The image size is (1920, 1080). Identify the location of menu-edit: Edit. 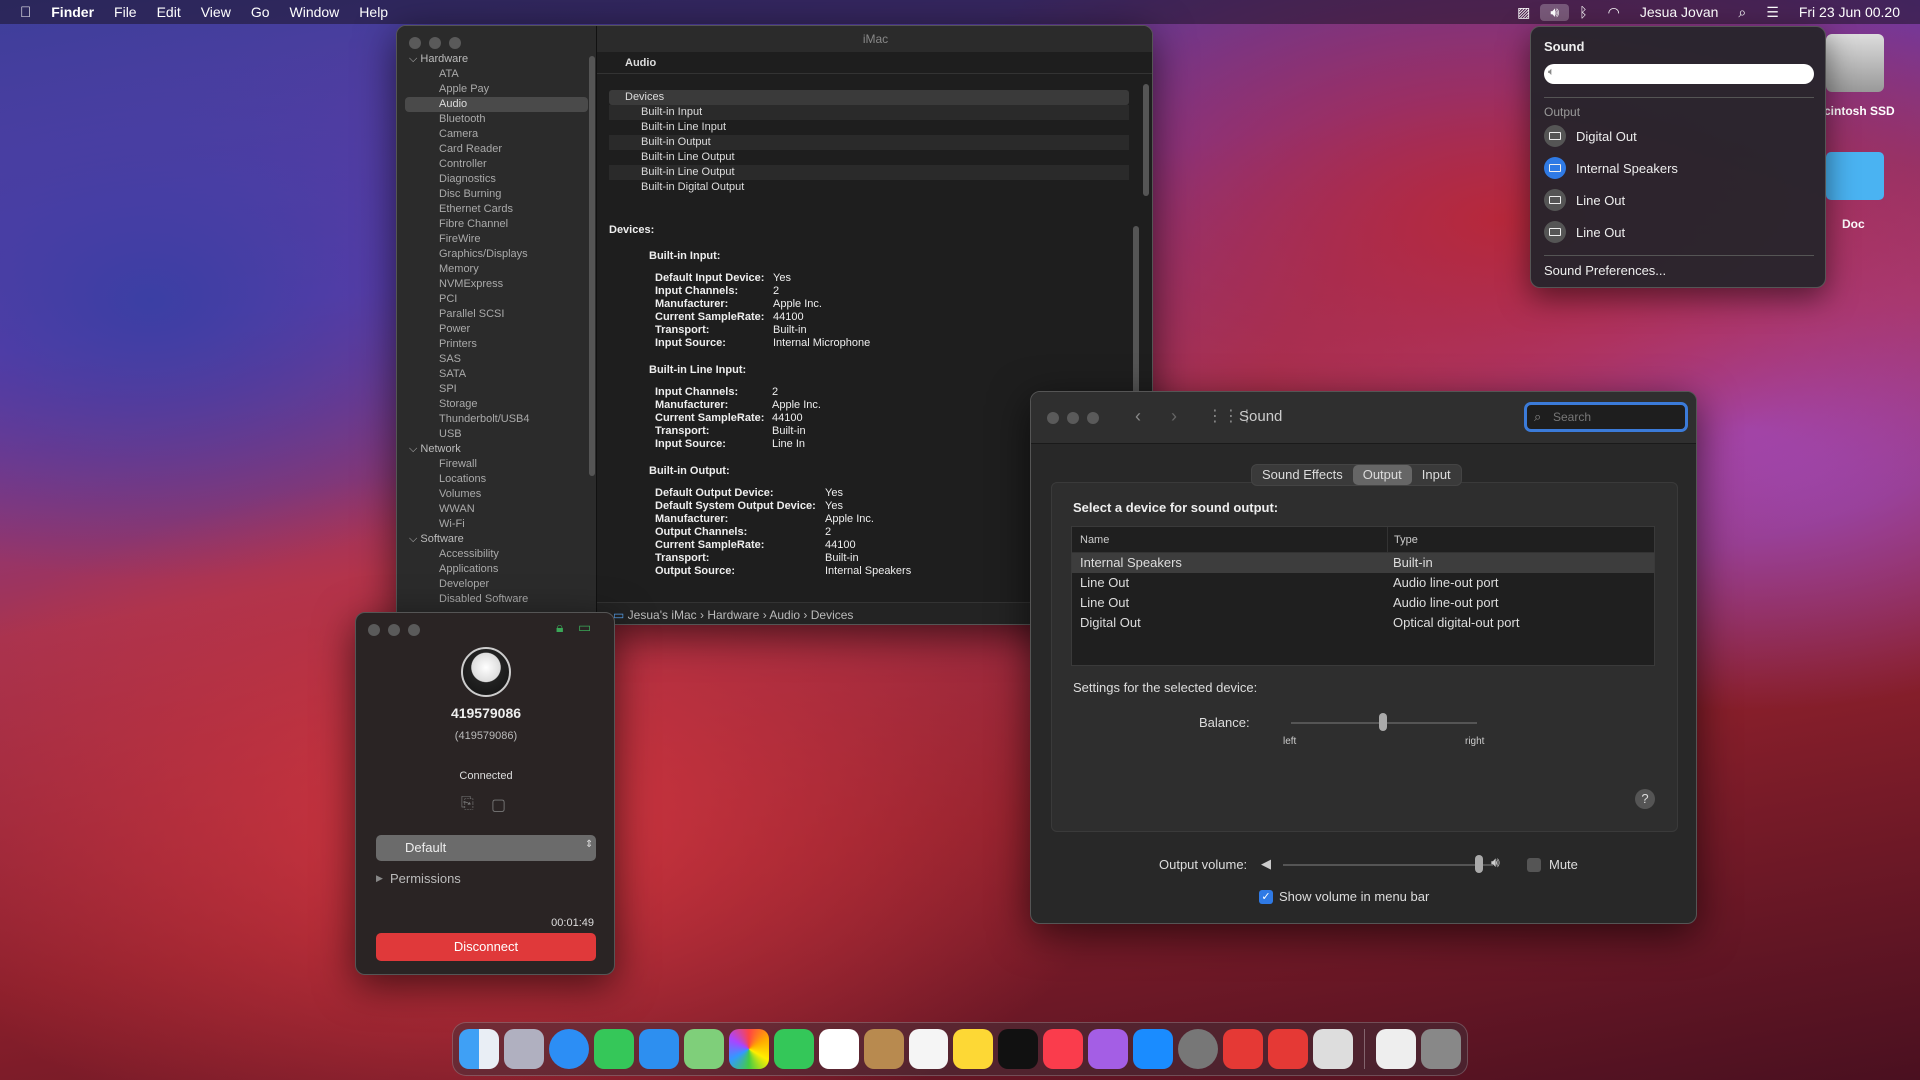
(169, 12).